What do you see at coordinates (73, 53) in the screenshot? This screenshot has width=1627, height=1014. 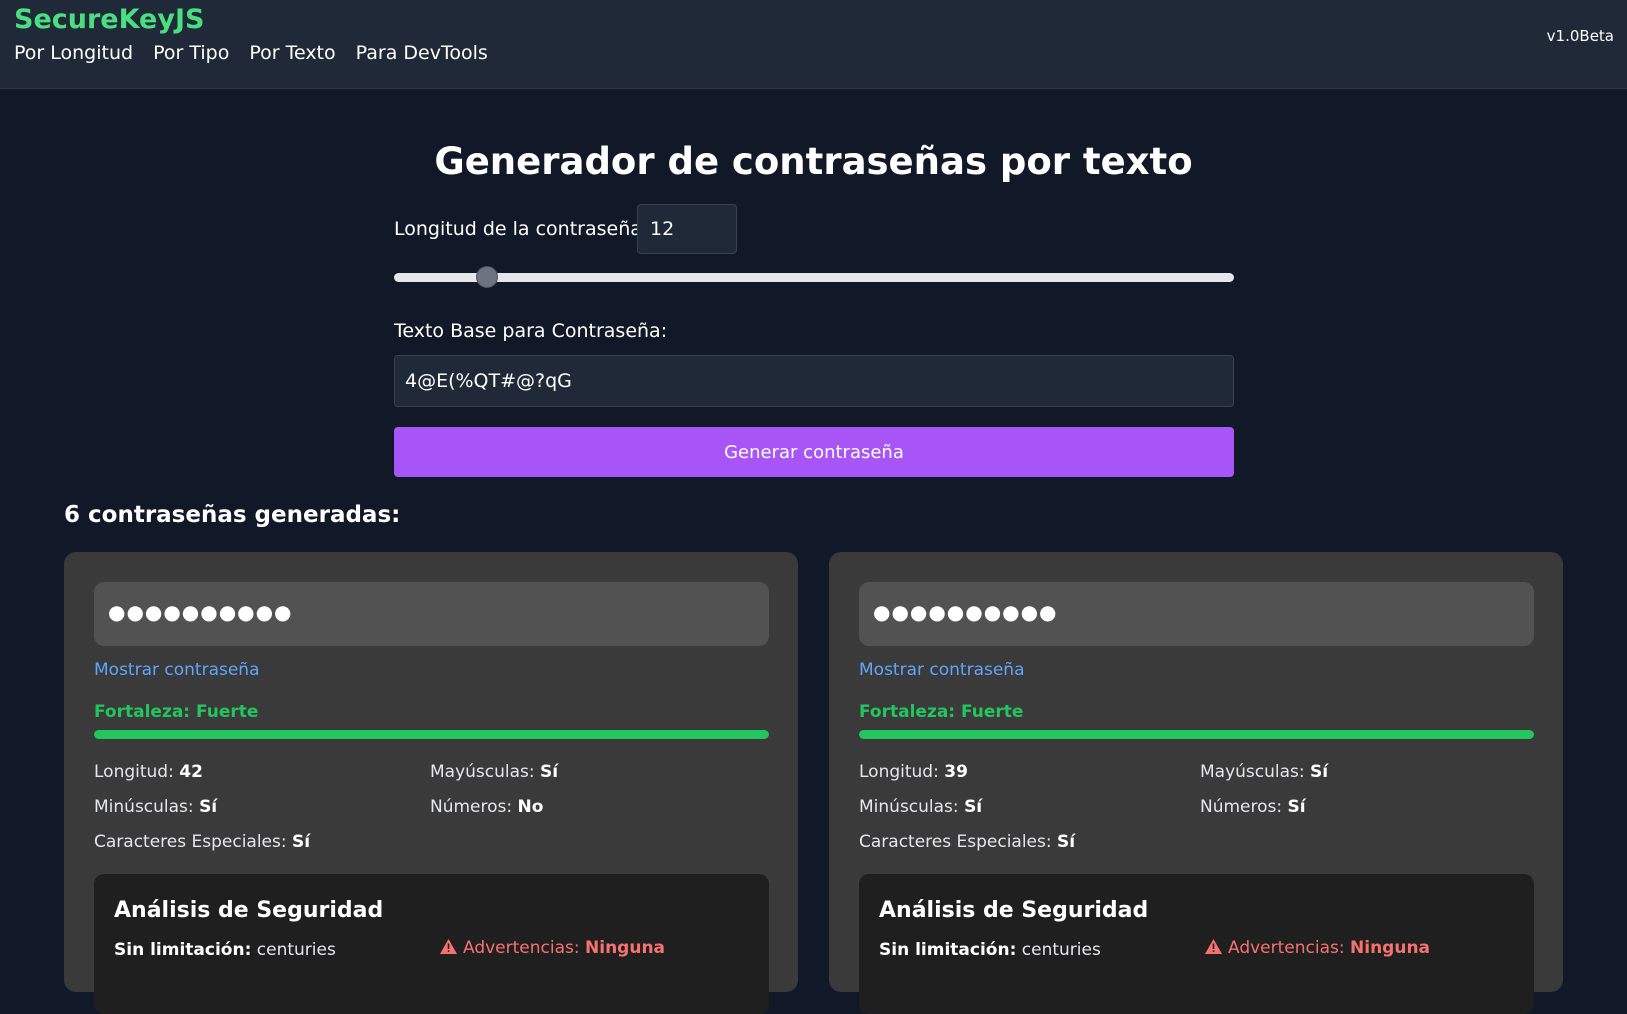 I see `nav-por-longitud: Por Longitud` at bounding box center [73, 53].